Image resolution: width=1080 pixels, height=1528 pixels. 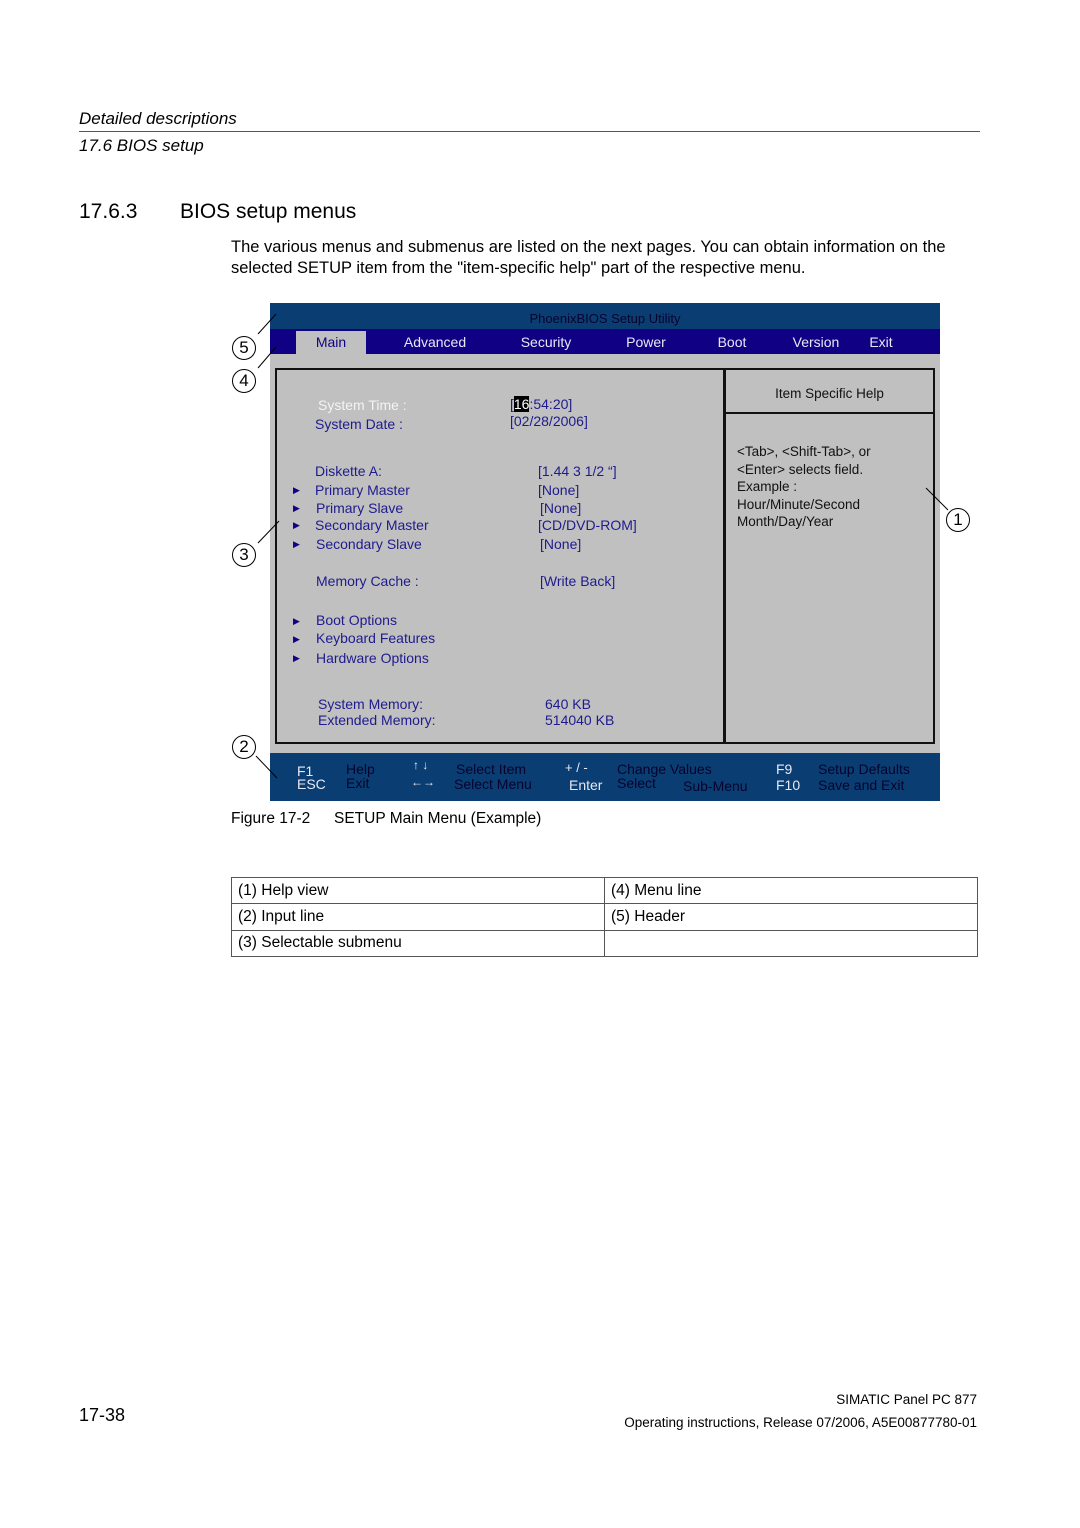 I want to click on legend-cell, so click(x=791, y=943).